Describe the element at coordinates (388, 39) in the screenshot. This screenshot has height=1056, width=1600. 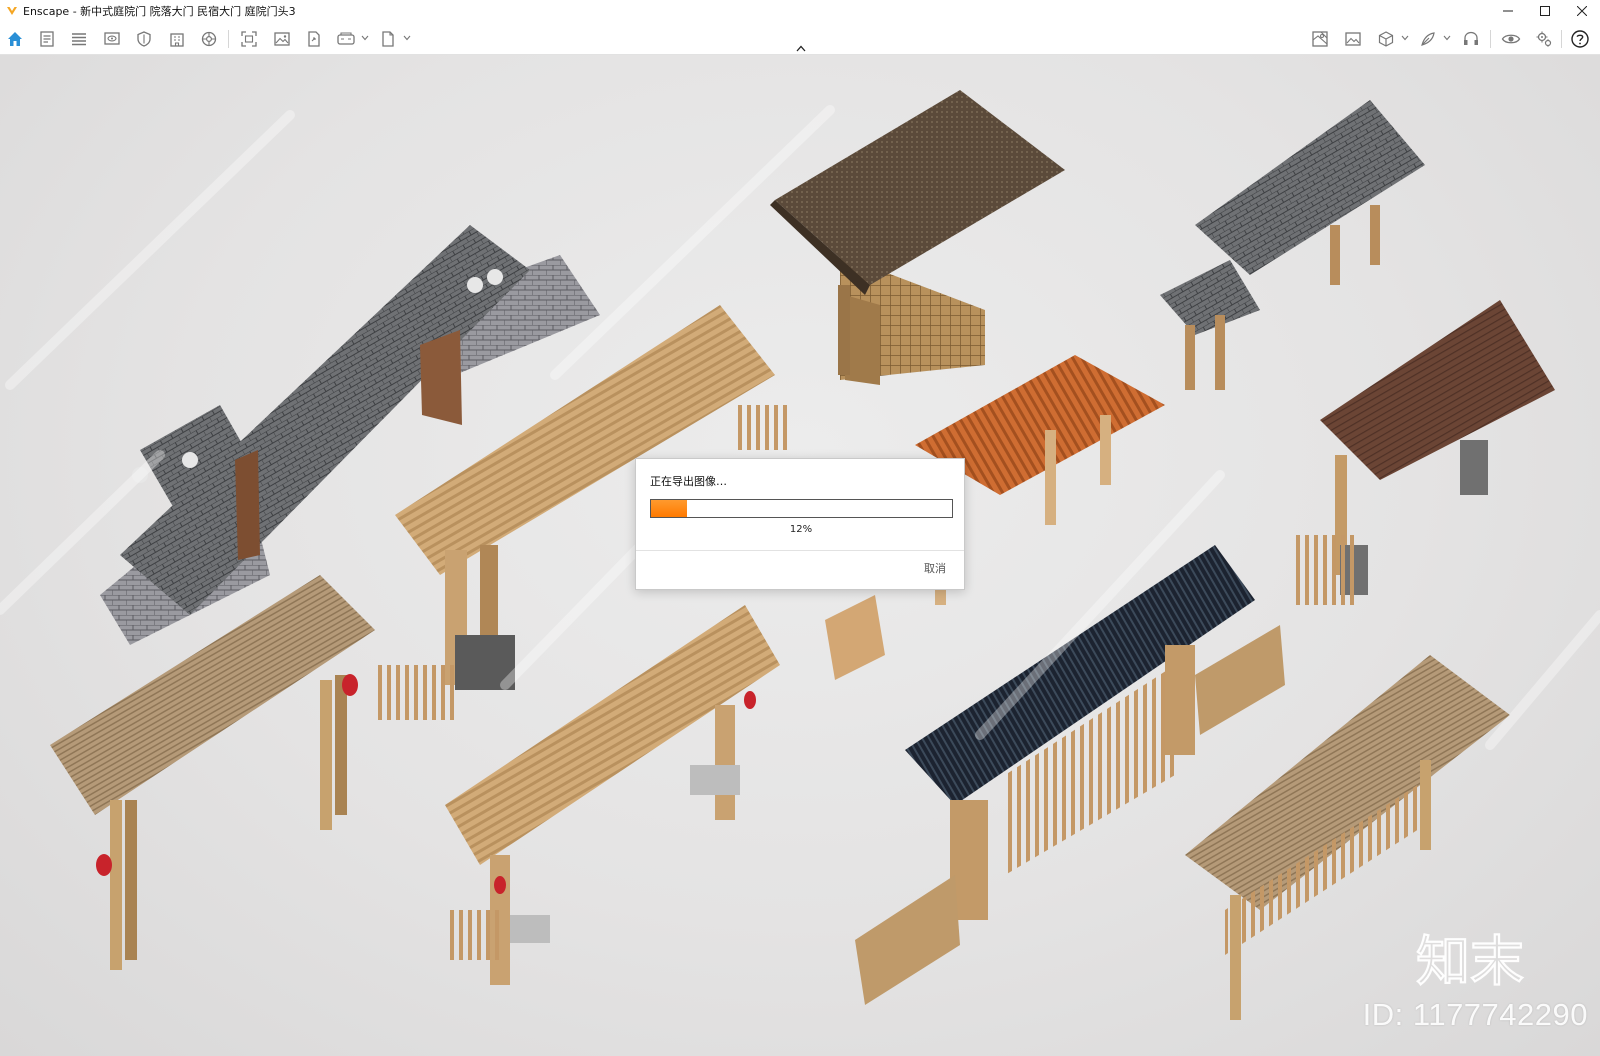
I see `document-dropdown-icon` at that location.